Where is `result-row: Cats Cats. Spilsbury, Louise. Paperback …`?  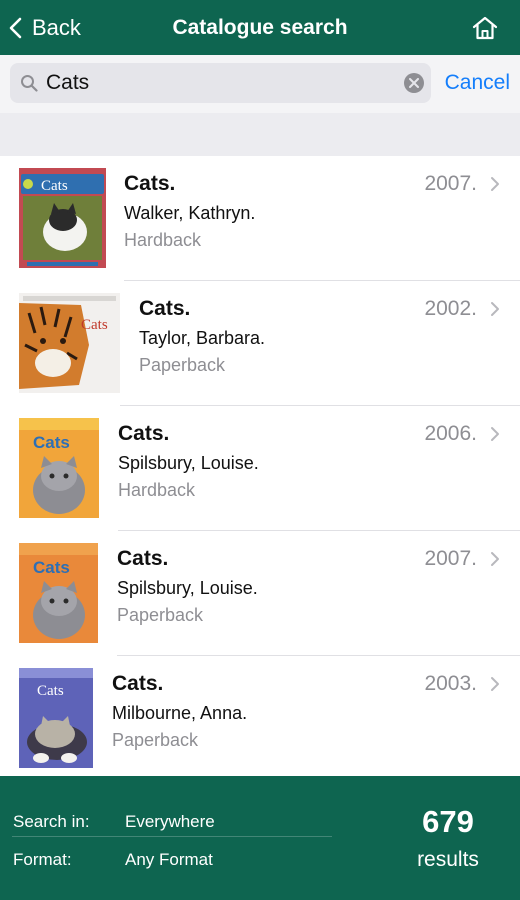
result-row: Cats Cats. Spilsbury, Louise. Paperback … is located at coordinates (260, 593).